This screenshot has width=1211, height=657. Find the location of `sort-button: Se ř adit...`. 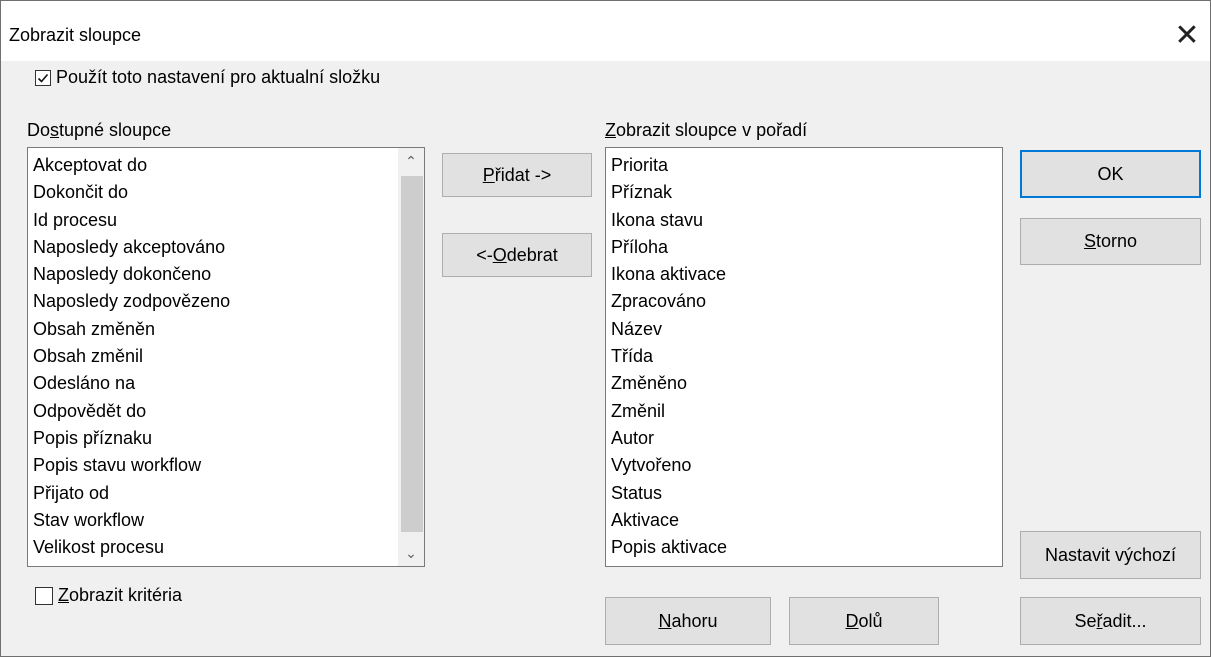

sort-button: Se ř adit... is located at coordinates (1110, 621).